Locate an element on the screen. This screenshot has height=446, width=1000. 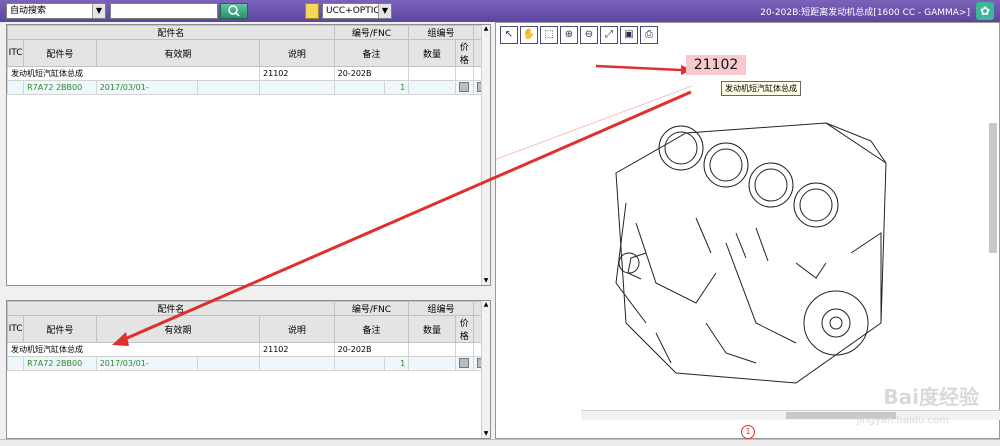
assembly-title: 20-202B:短距离发动机总成[1600 CC - GAMMA>] is located at coordinates (865, 13).